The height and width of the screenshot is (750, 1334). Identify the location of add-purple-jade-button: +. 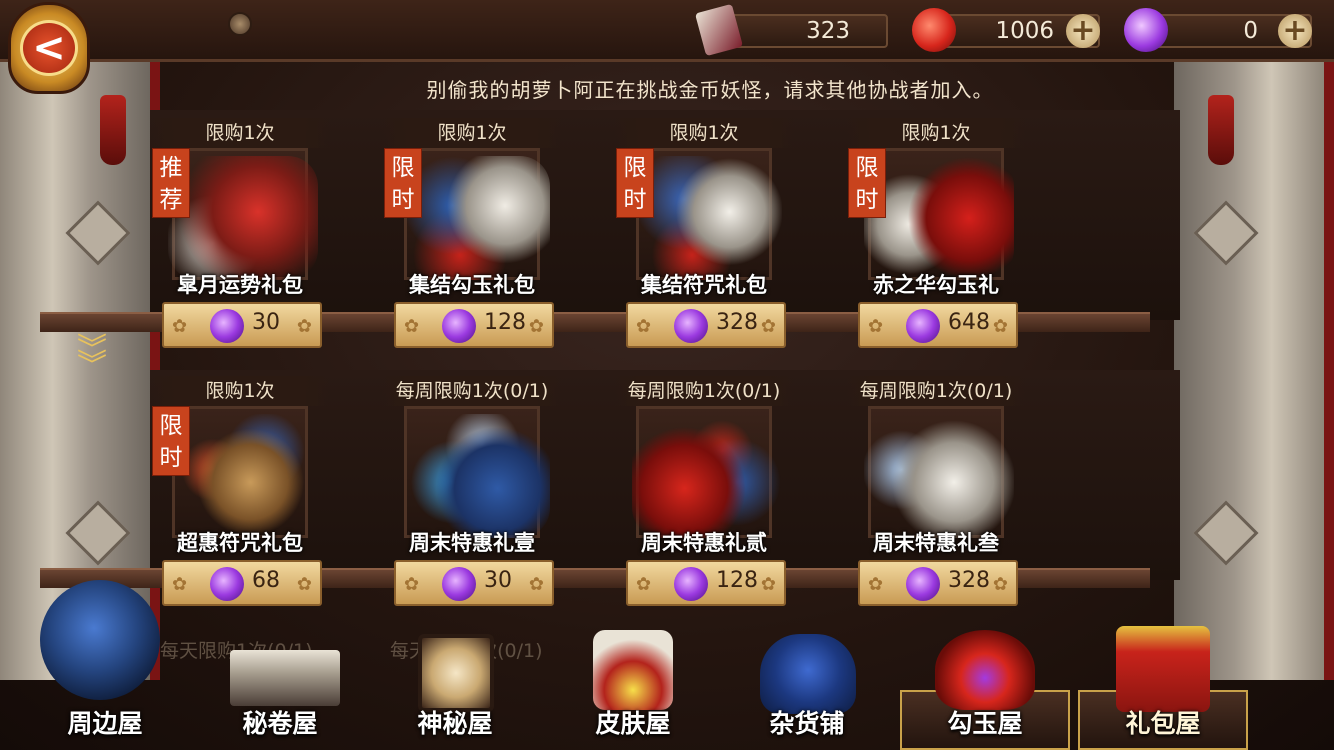
(1295, 31).